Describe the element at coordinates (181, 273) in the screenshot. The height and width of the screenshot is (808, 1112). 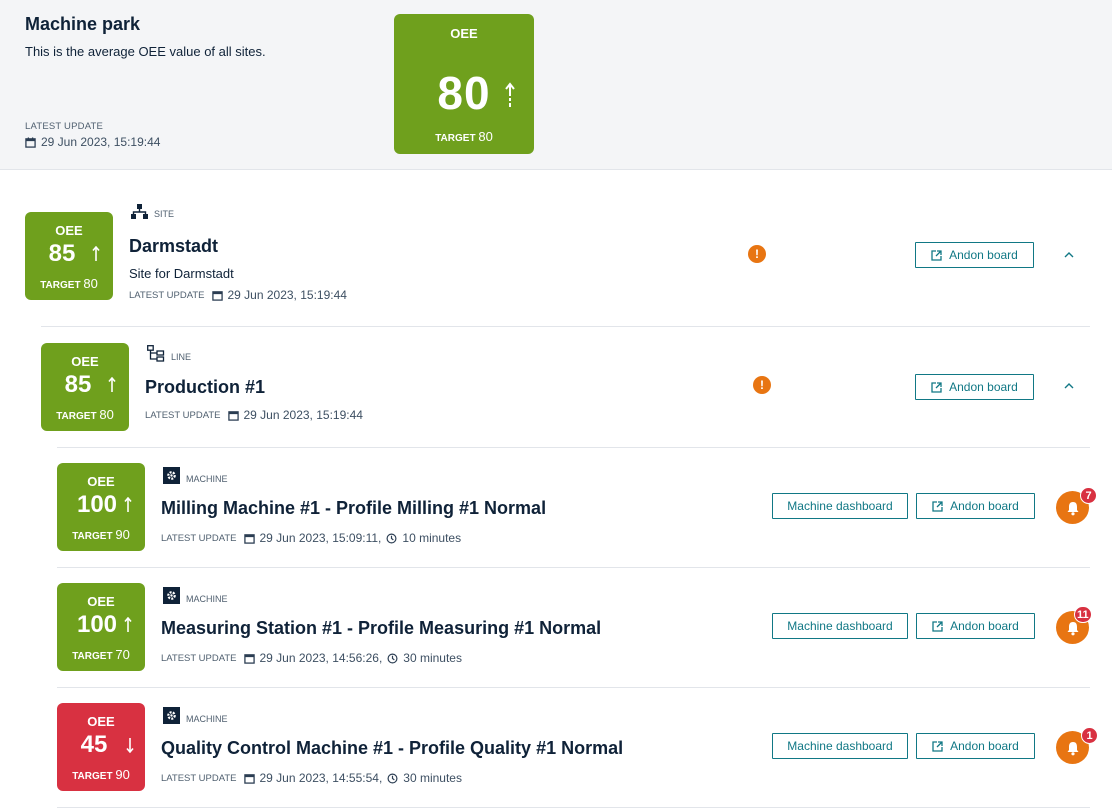
I see `site-description: Site for Darmstadt` at that location.